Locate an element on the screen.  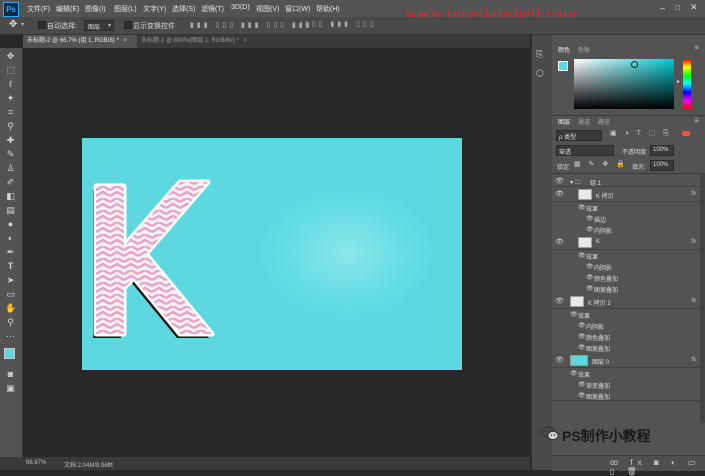
blend-mode-dropdown: 穿透 is located at coordinates (585, 150).